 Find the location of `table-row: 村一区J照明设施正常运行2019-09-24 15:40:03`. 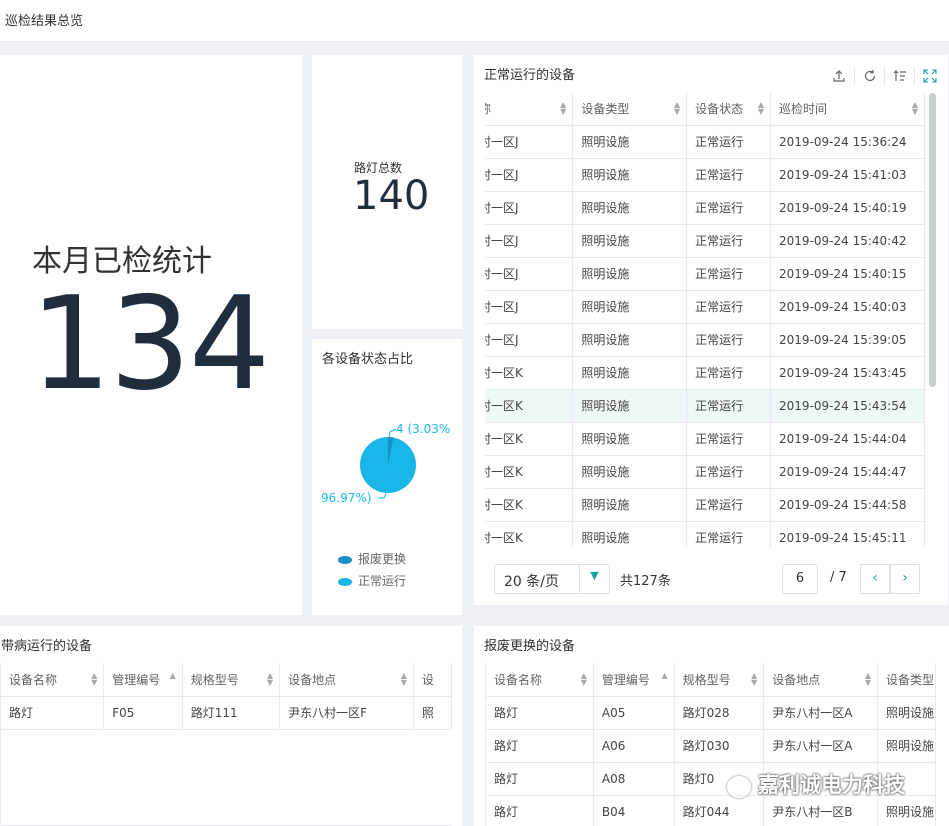

table-row: 村一区J照明设施正常运行2019-09-24 15:40:03 is located at coordinates (705, 307).